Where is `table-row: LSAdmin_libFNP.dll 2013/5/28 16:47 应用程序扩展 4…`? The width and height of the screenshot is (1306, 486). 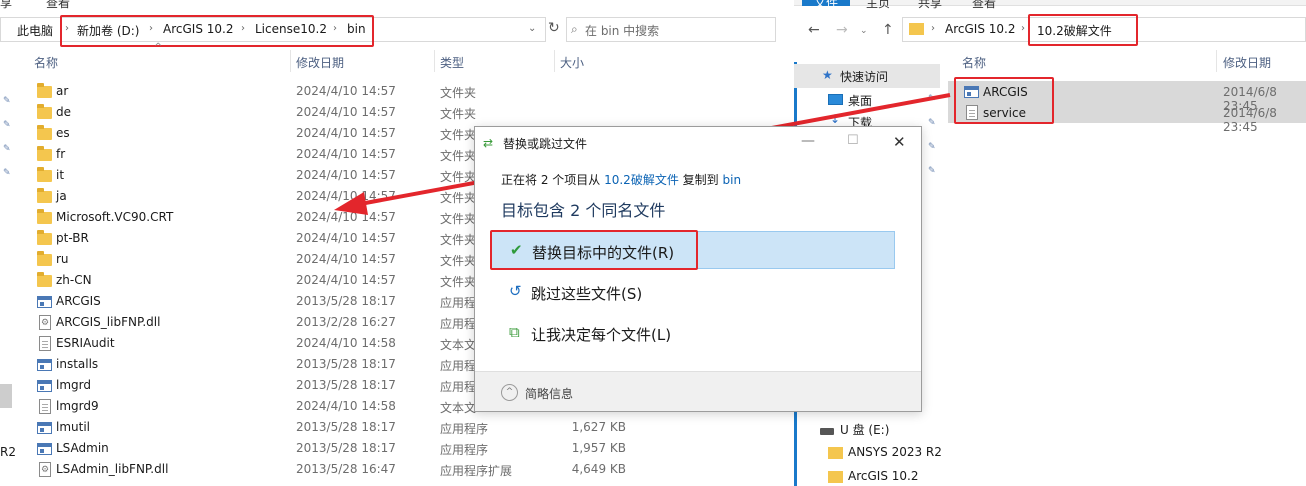
table-row: LSAdmin_libFNP.dll 2013/5/28 16:47 应用程序扩展 4… is located at coordinates (400, 469).